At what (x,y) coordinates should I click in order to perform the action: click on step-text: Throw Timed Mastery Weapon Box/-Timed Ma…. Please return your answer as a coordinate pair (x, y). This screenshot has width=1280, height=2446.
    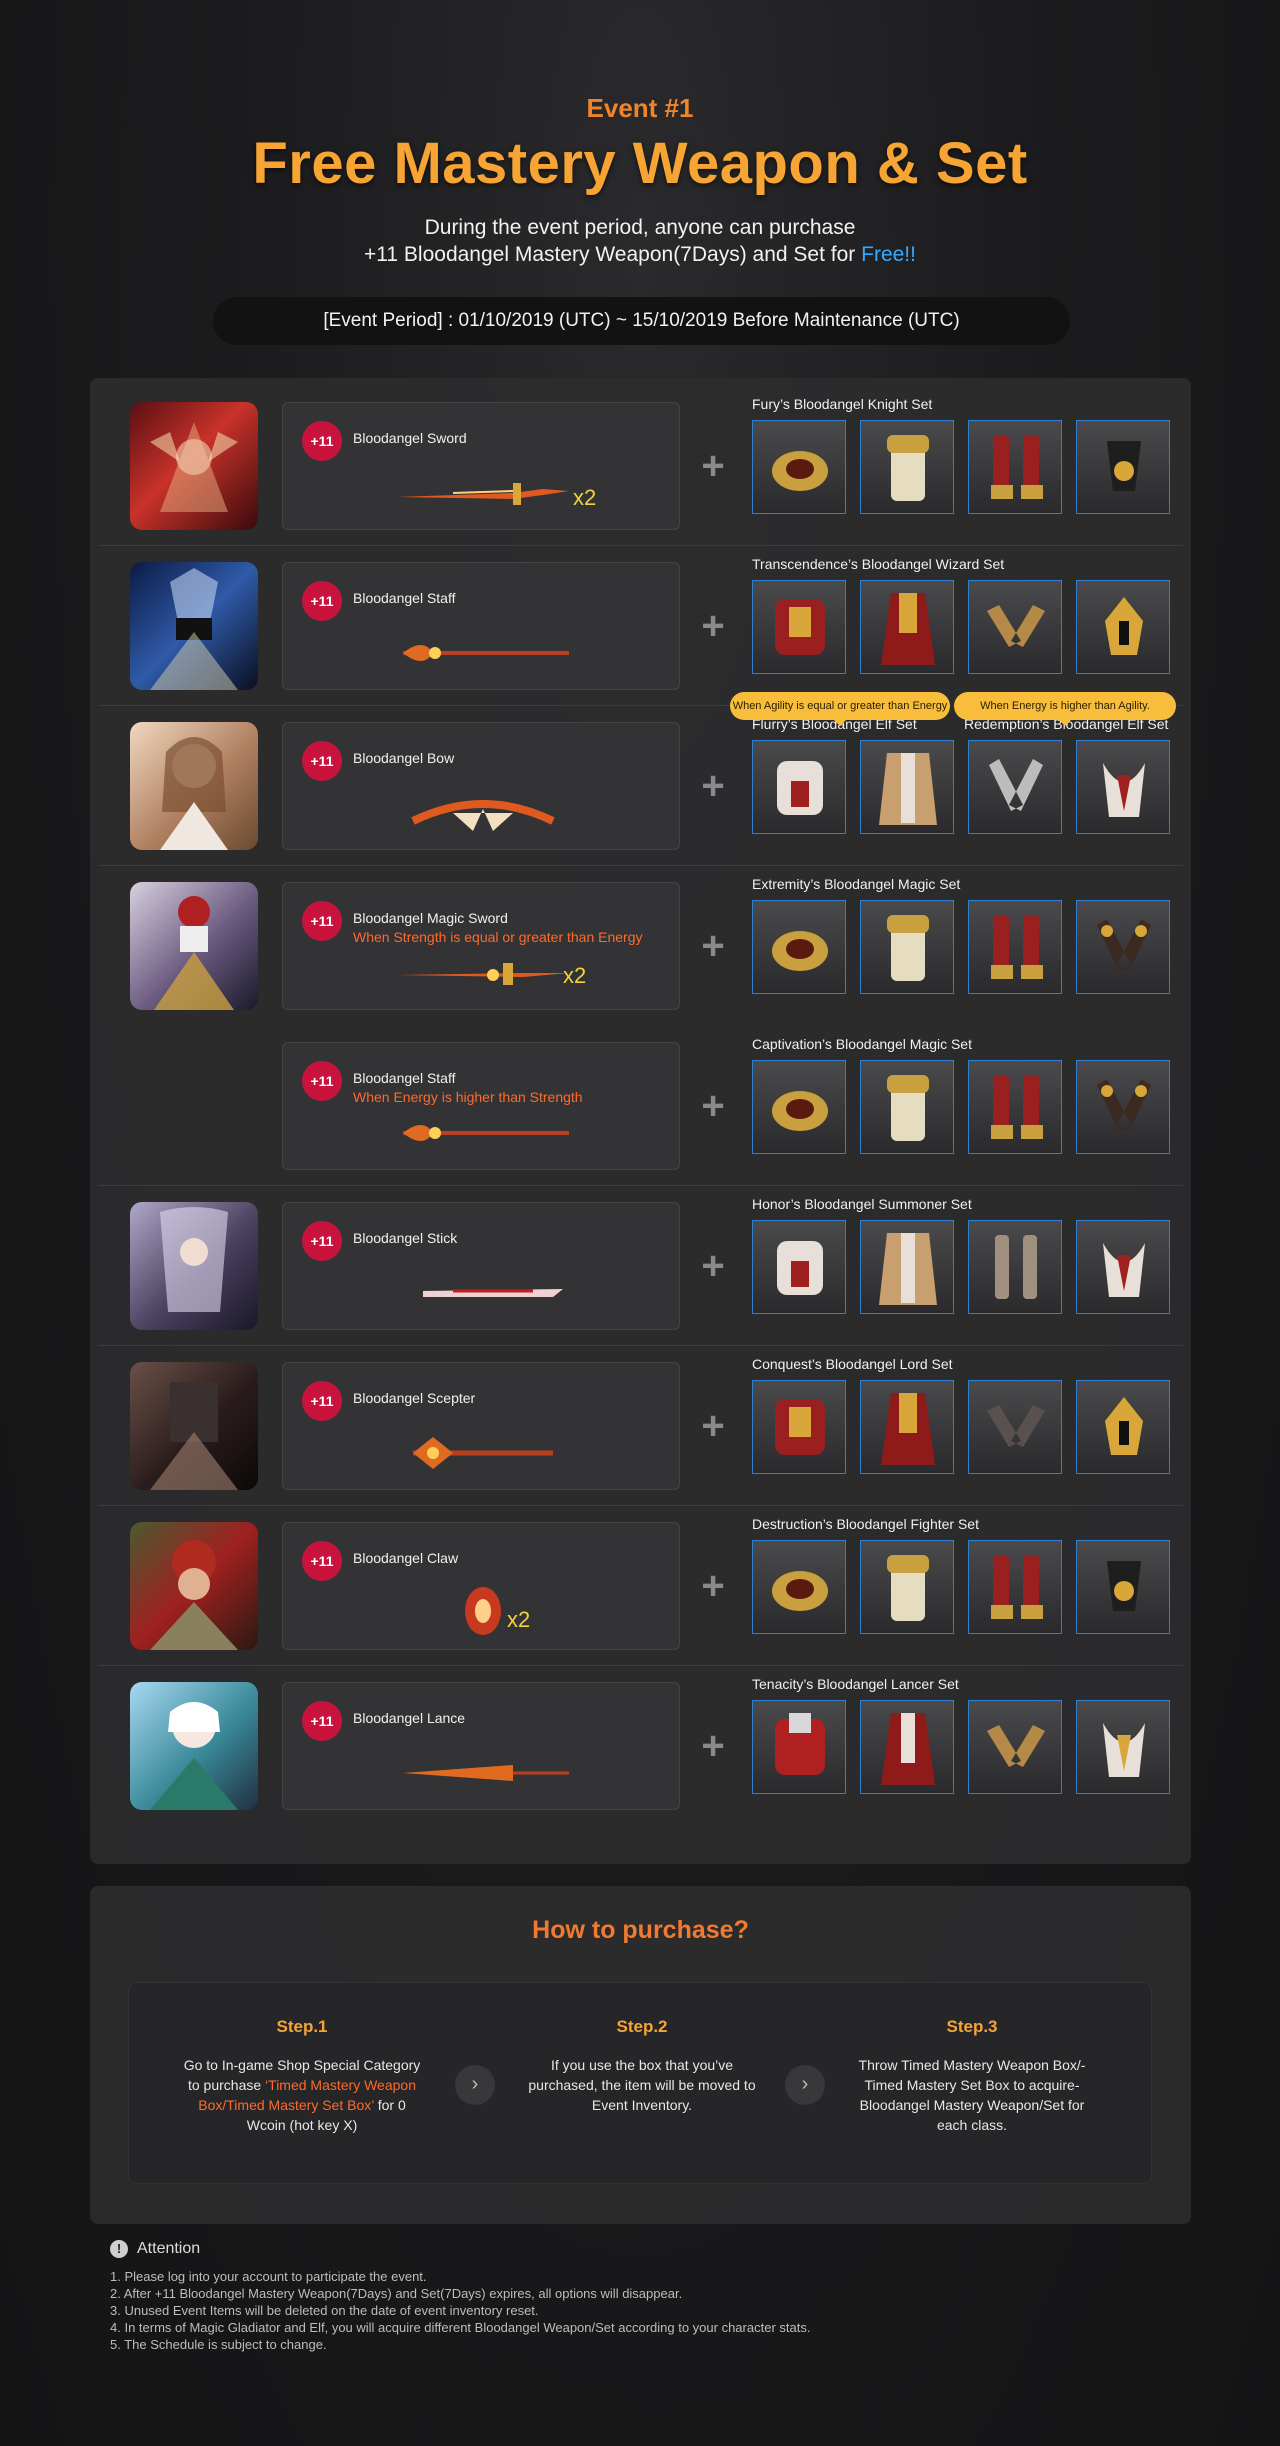
    Looking at the image, I should click on (972, 2095).